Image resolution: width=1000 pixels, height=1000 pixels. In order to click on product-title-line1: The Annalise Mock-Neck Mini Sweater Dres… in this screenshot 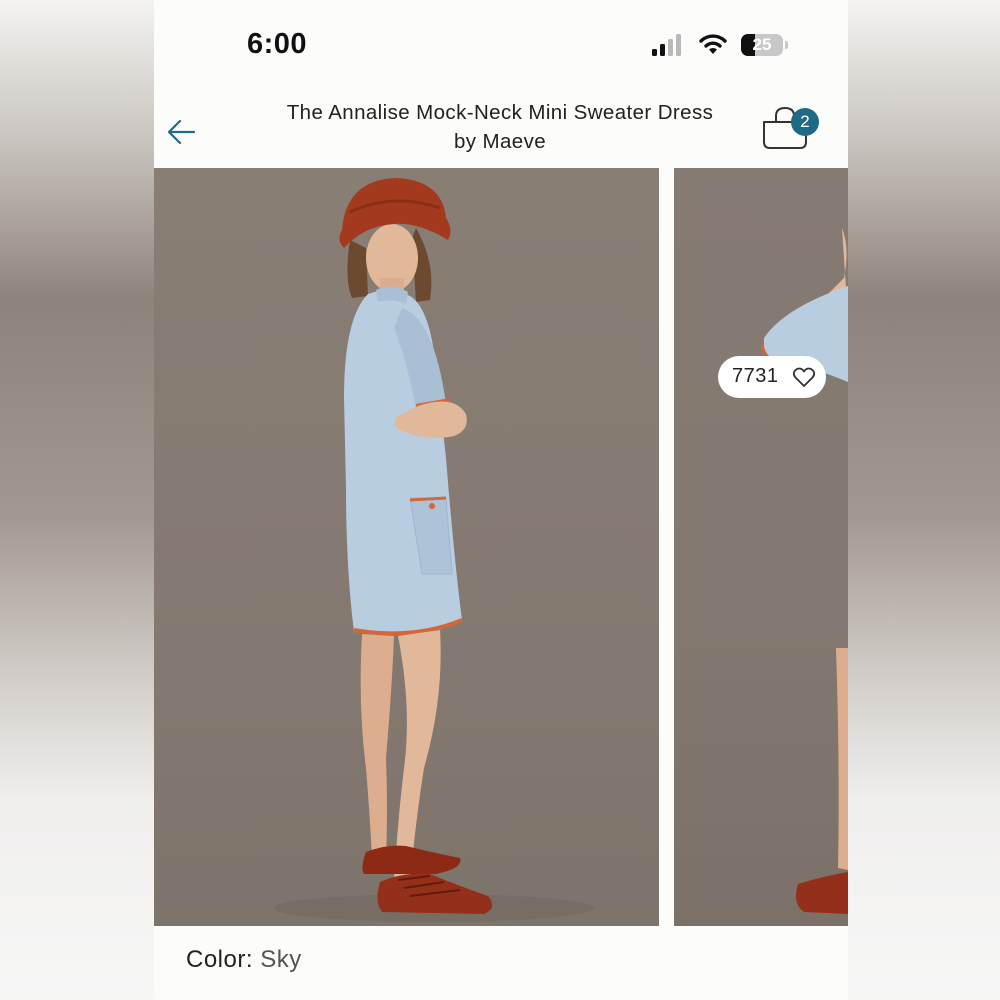, I will do `click(500, 112)`.